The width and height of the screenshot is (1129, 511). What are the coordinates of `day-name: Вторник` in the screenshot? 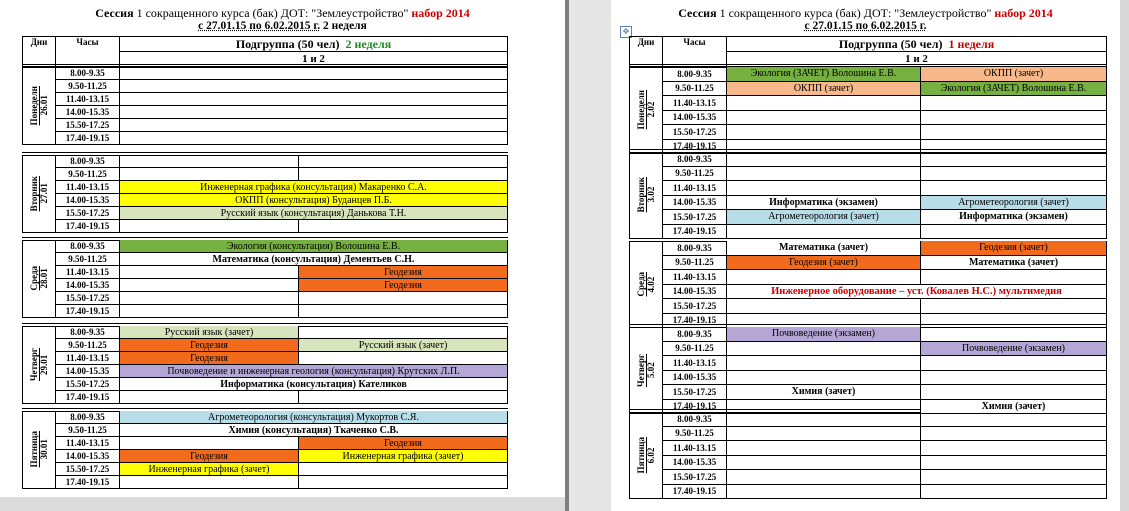 It's located at (34, 193).